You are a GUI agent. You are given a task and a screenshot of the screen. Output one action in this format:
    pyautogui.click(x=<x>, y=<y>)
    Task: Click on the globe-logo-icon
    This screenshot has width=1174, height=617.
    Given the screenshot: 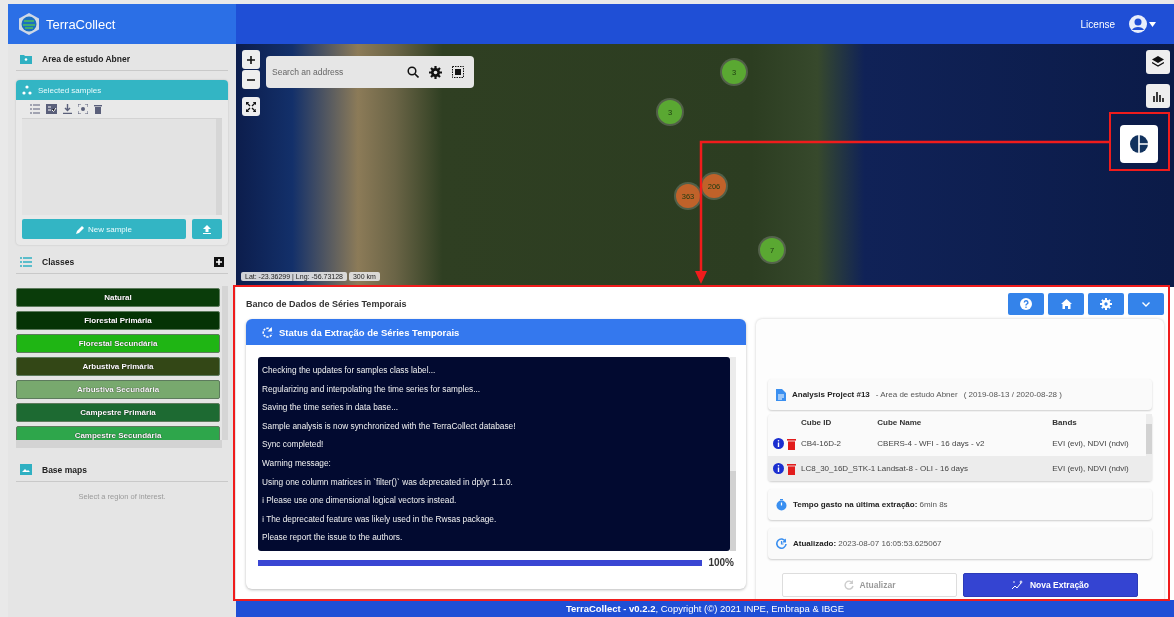 What is the action you would take?
    pyautogui.click(x=29, y=24)
    